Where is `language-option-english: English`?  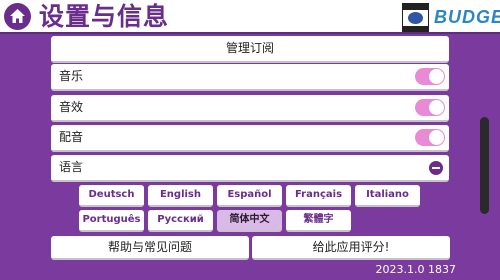
language-option-english: English is located at coordinates (180, 196).